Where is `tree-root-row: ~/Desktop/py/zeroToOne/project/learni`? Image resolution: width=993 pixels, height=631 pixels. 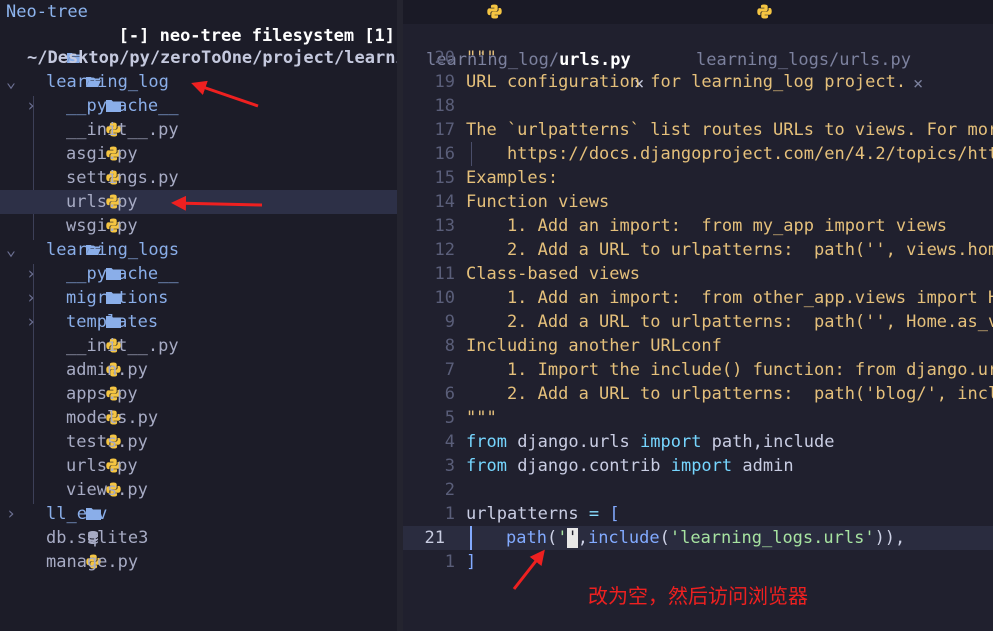 tree-root-row: ~/Desktop/py/zeroToOne/project/learni is located at coordinates (198, 58).